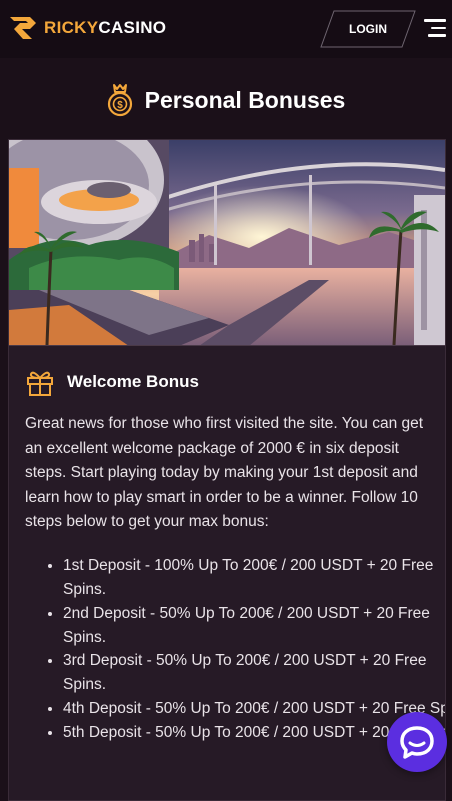 The width and height of the screenshot is (452, 801). I want to click on hamburger-menu-icon, so click(435, 28).